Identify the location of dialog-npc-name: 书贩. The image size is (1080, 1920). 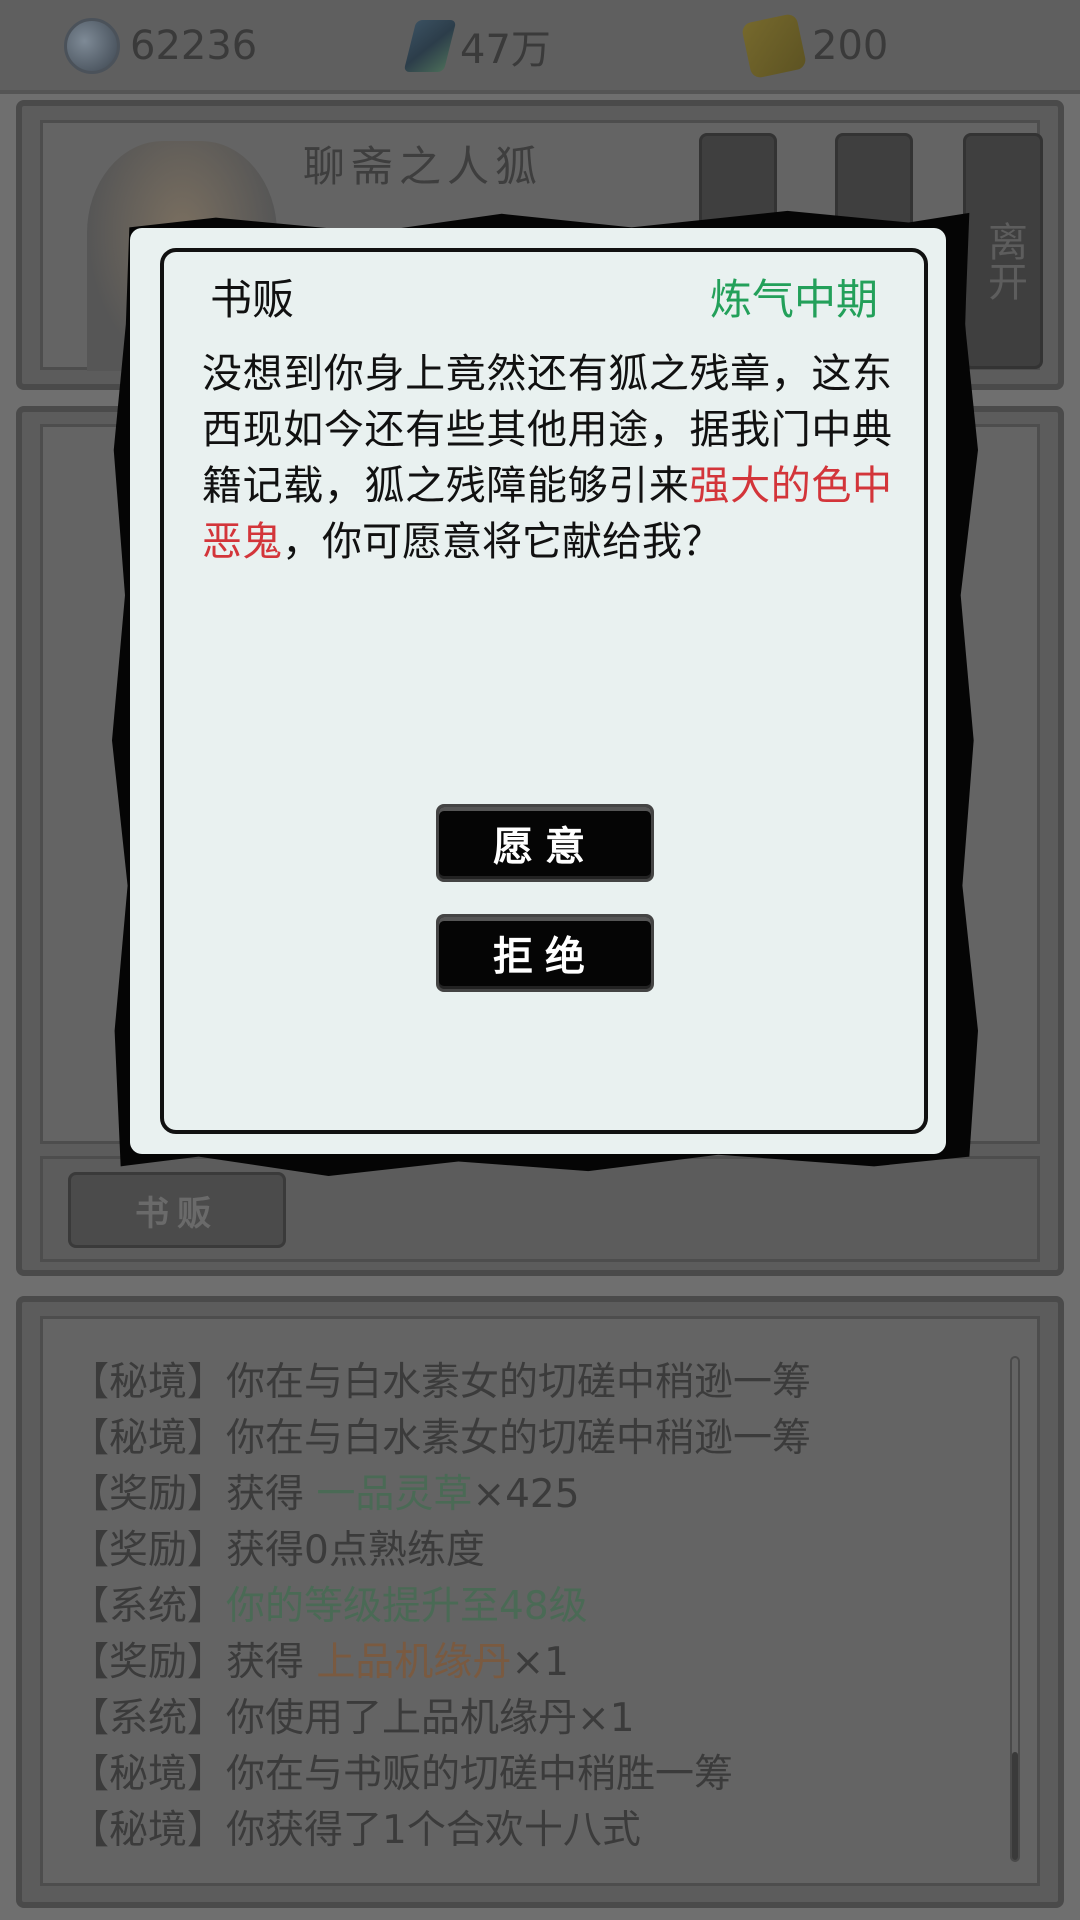
(252, 299).